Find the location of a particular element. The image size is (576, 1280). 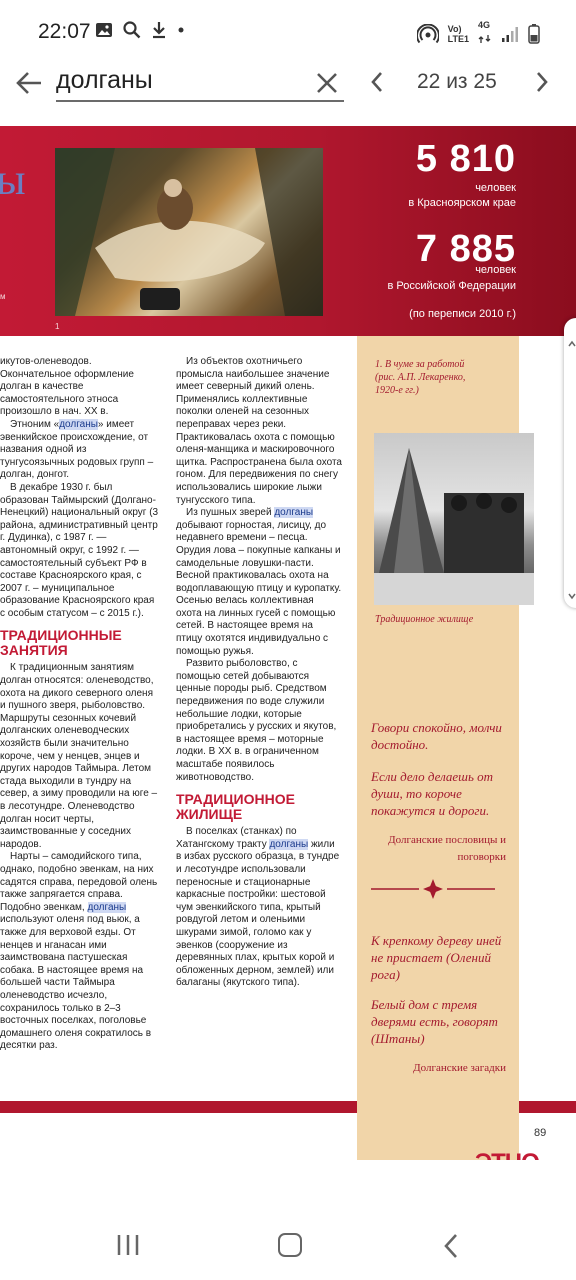

riddle-source: Долганские загадки is located at coordinates (459, 1068).